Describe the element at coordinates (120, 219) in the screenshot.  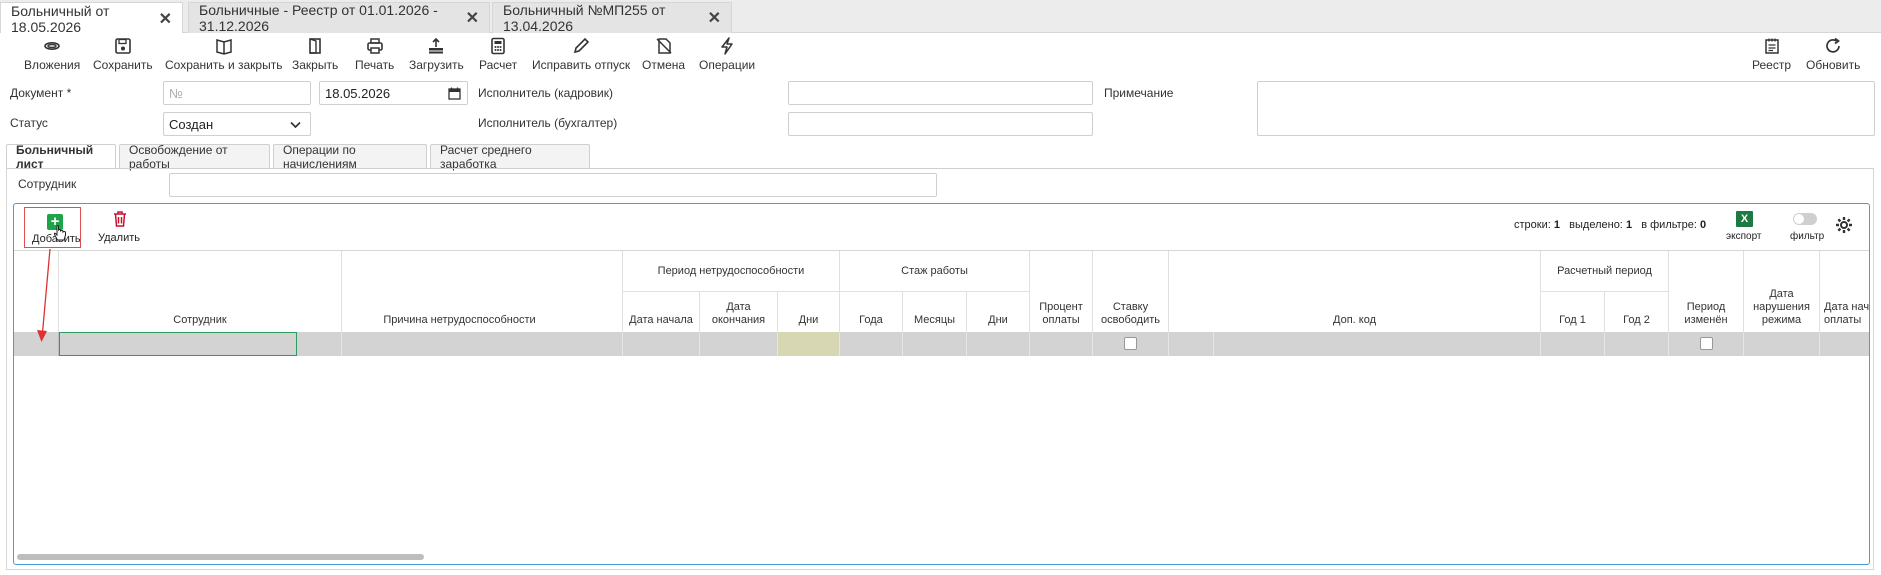
I see `trash-icon` at that location.